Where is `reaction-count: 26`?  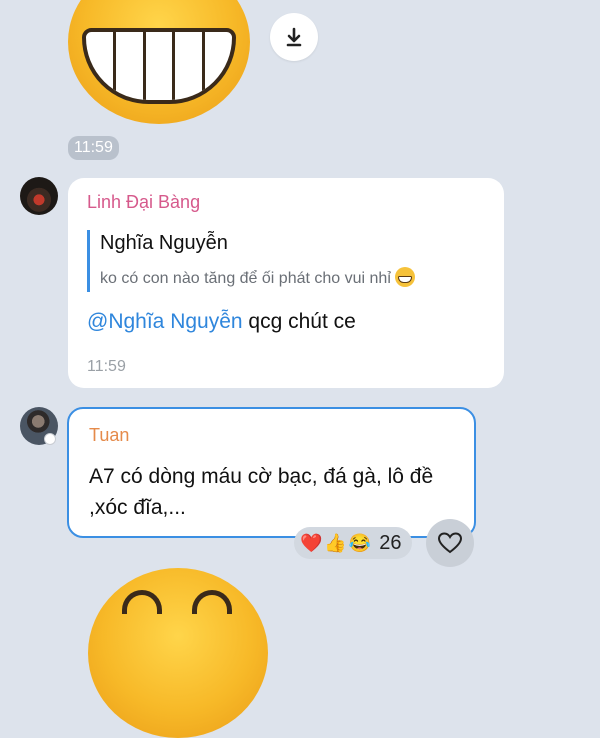 reaction-count: 26 is located at coordinates (390, 542).